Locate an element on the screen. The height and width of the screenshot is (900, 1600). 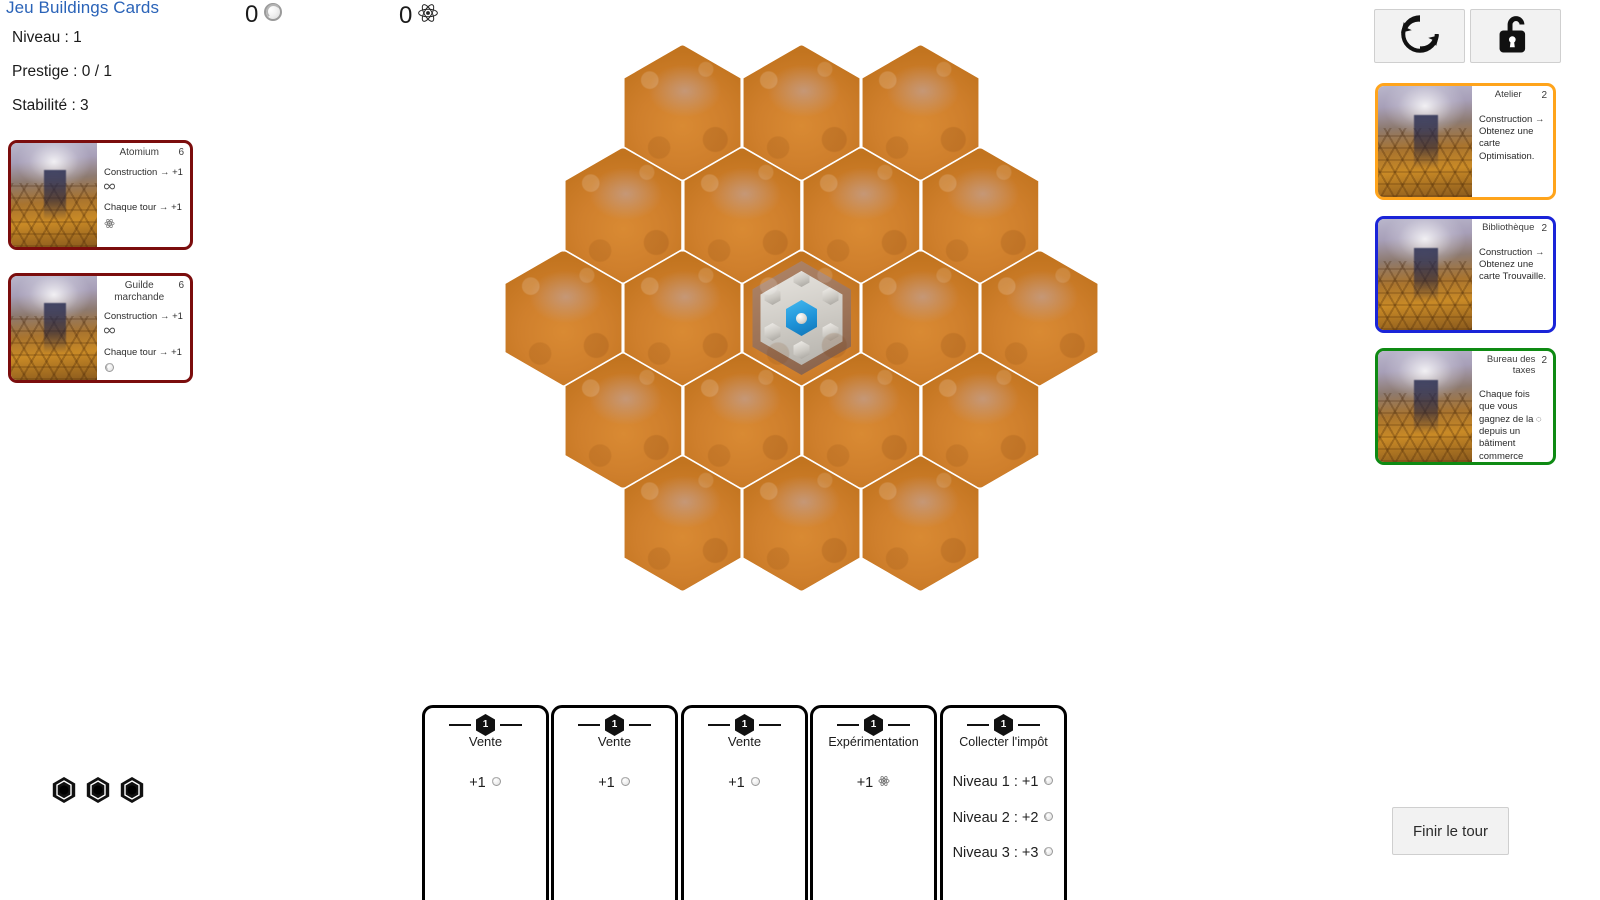
action-effect-text: +1 is located at coordinates (865, 782).